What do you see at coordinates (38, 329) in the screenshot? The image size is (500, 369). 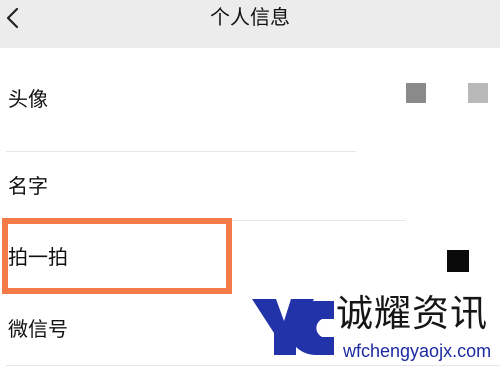 I see `row-label-wechat-id: 微信号` at bounding box center [38, 329].